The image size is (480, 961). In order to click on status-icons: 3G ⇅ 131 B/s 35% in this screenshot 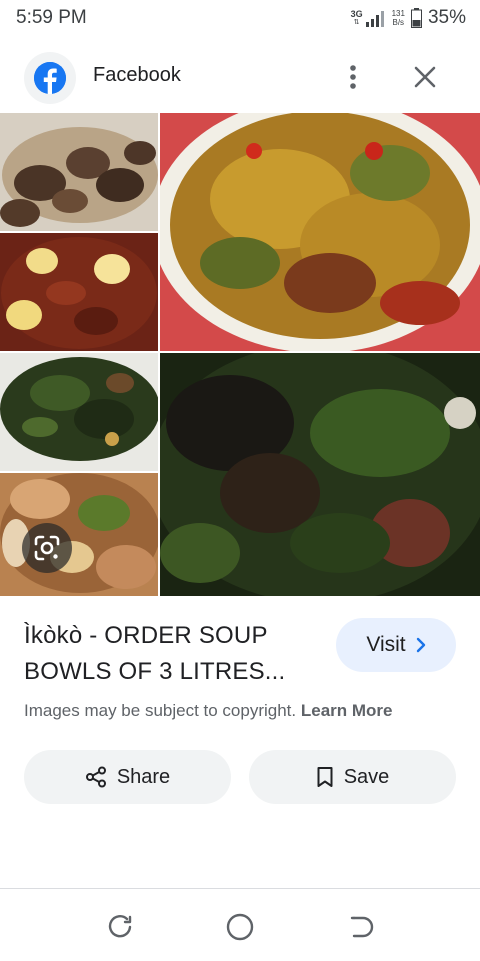, I will do `click(408, 18)`.